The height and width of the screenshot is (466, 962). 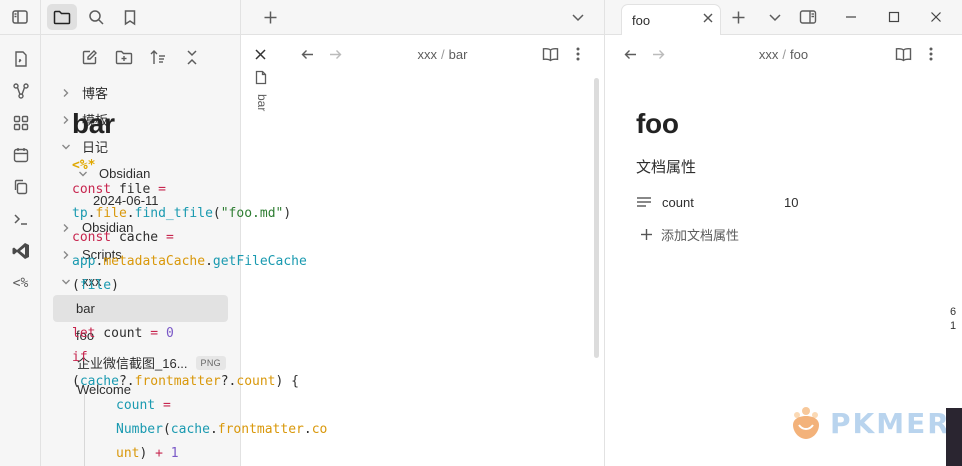 I want to click on right-pane-tabbar: foo, so click(x=783, y=17).